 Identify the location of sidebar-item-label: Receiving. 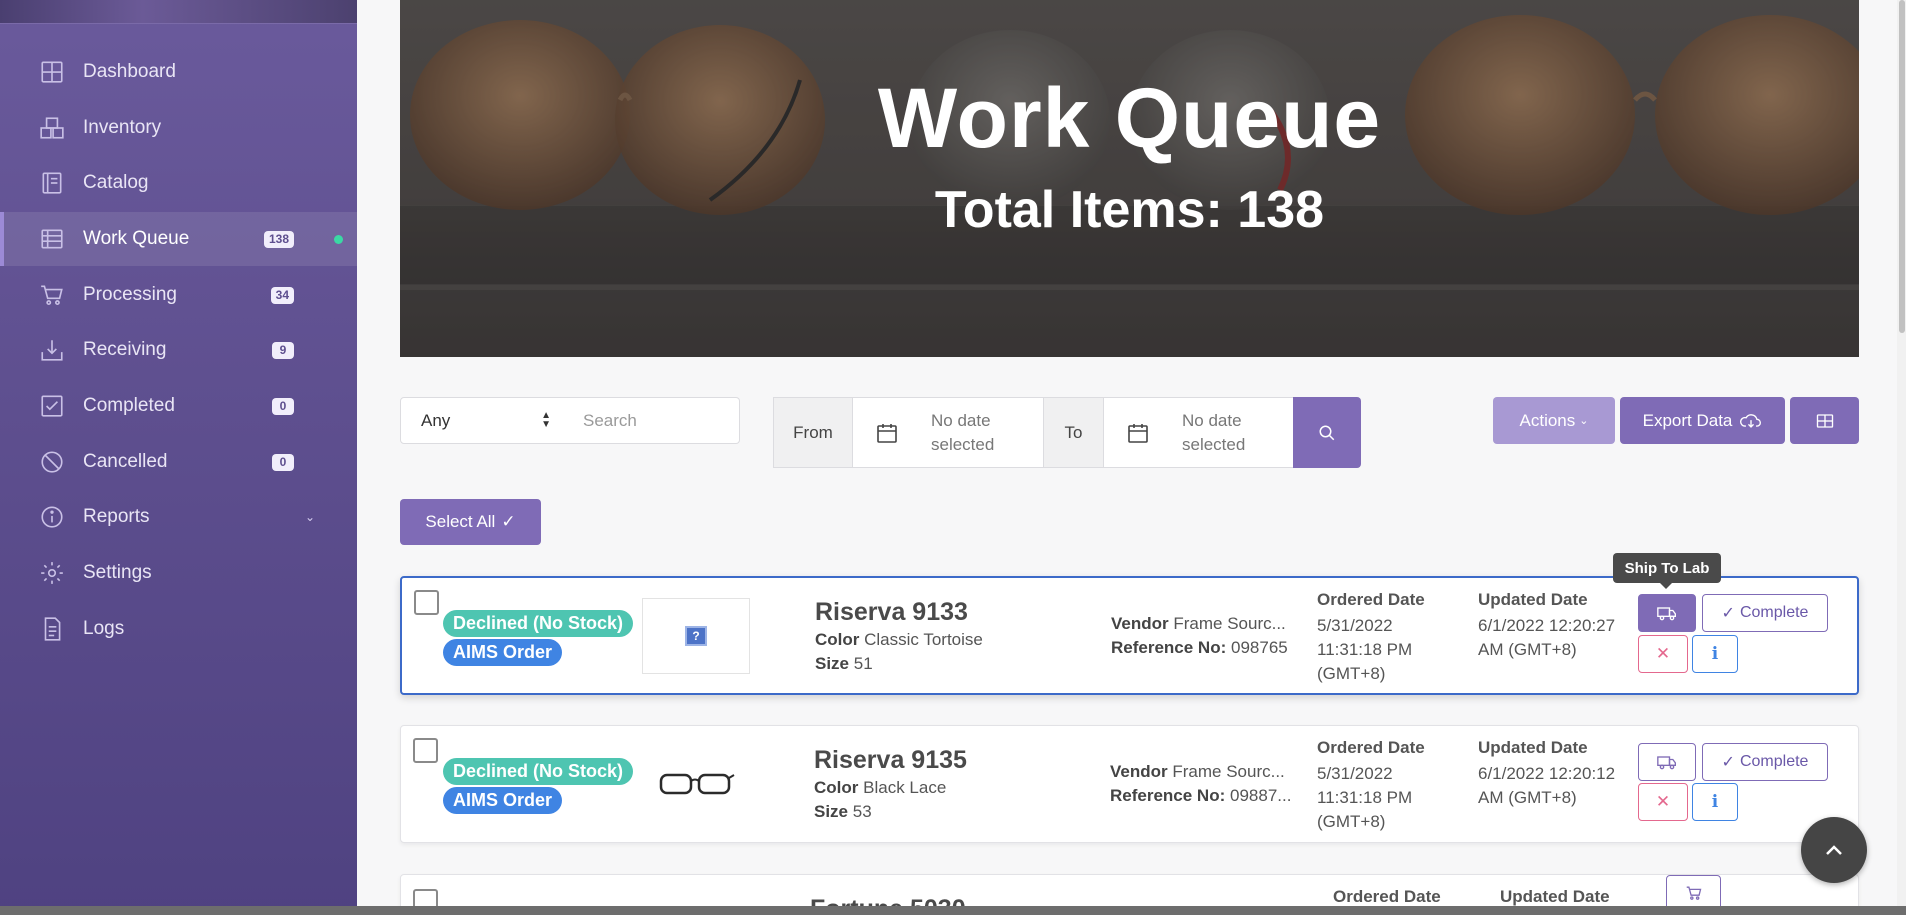
(125, 349).